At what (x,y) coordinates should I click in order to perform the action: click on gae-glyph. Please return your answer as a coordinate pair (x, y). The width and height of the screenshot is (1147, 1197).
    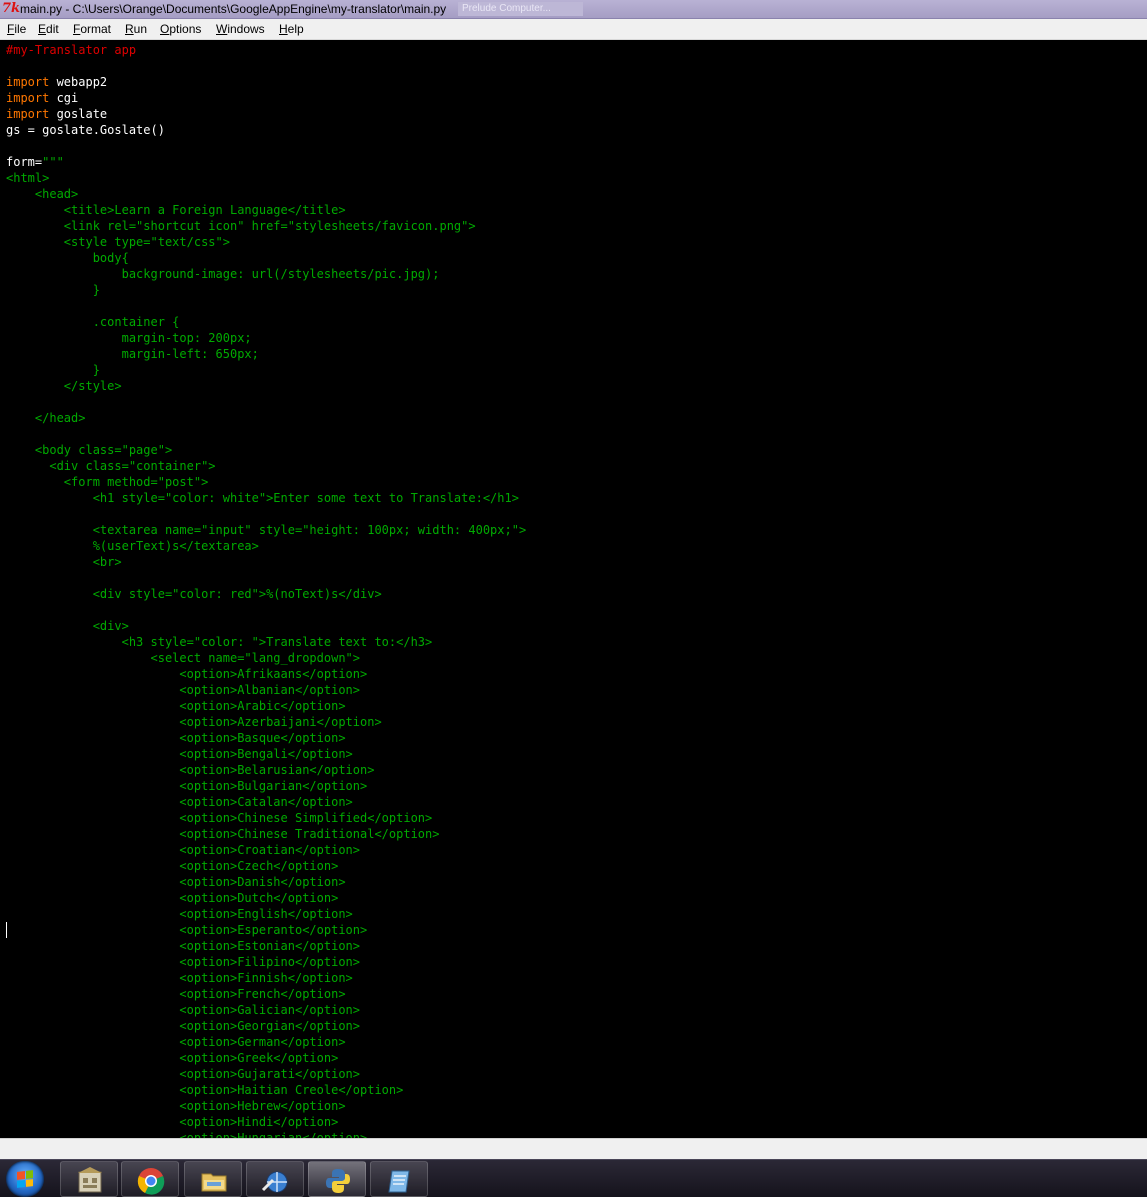
    Looking at the image, I should click on (90, 1180).